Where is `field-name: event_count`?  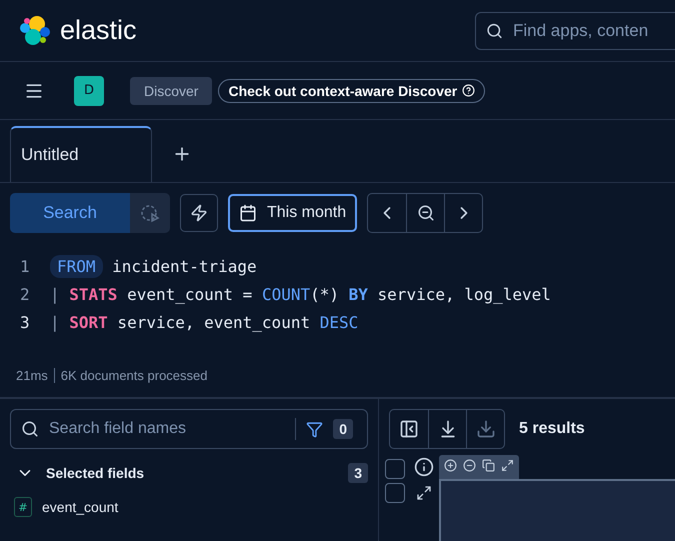 field-name: event_count is located at coordinates (80, 507).